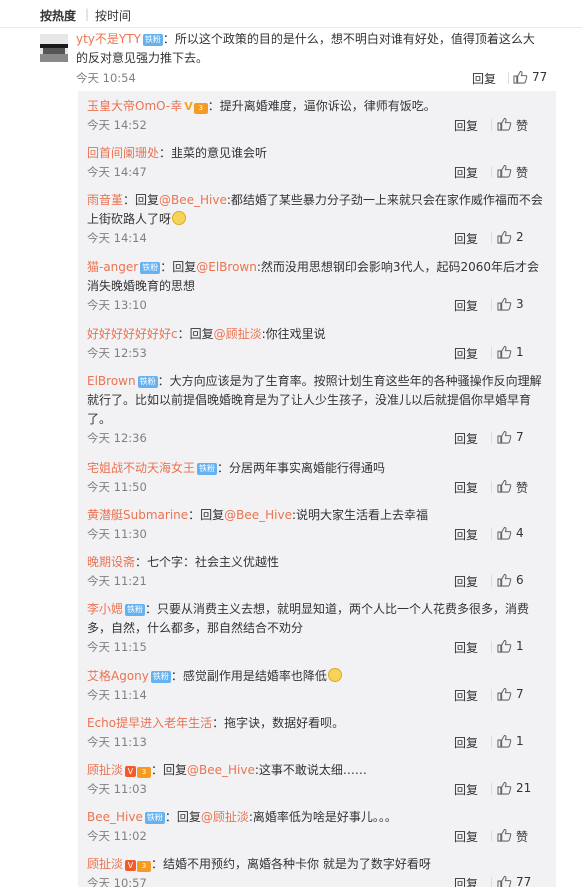 Image resolution: width=582 pixels, height=887 pixels. Describe the element at coordinates (317, 153) in the screenshot. I see `reply-text: 回首间阑珊处：韭菜的意见谁会听` at that location.